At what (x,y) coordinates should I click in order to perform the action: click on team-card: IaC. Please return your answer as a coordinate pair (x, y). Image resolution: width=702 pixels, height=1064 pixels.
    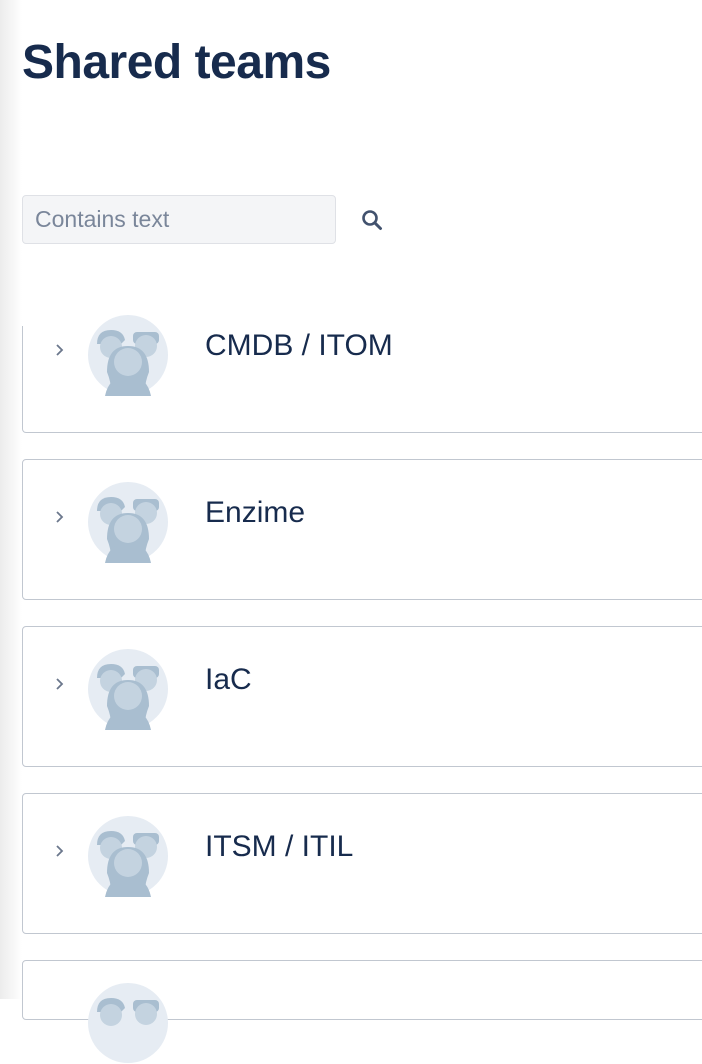
    Looking at the image, I should click on (362, 696).